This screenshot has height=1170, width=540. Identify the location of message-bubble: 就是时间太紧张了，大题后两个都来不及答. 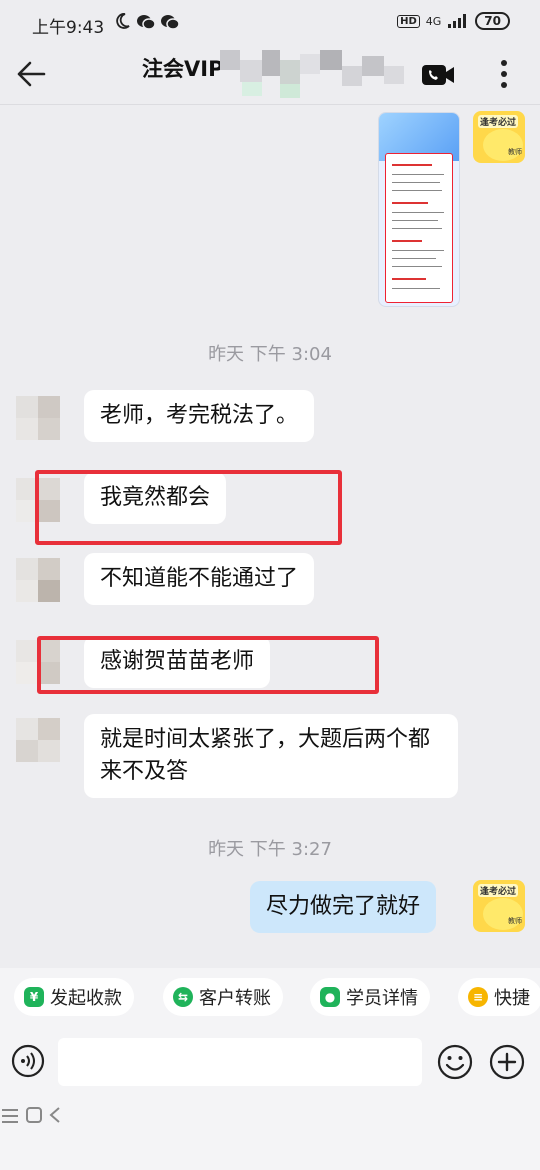
(271, 756).